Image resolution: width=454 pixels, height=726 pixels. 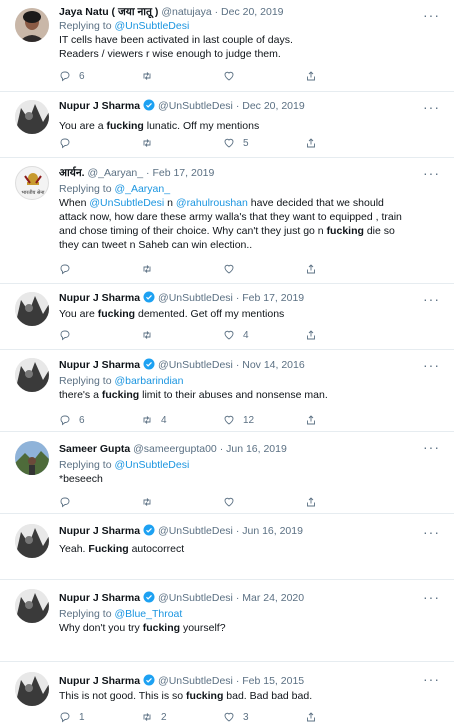 I want to click on heart-icon, so click(x=229, y=335).